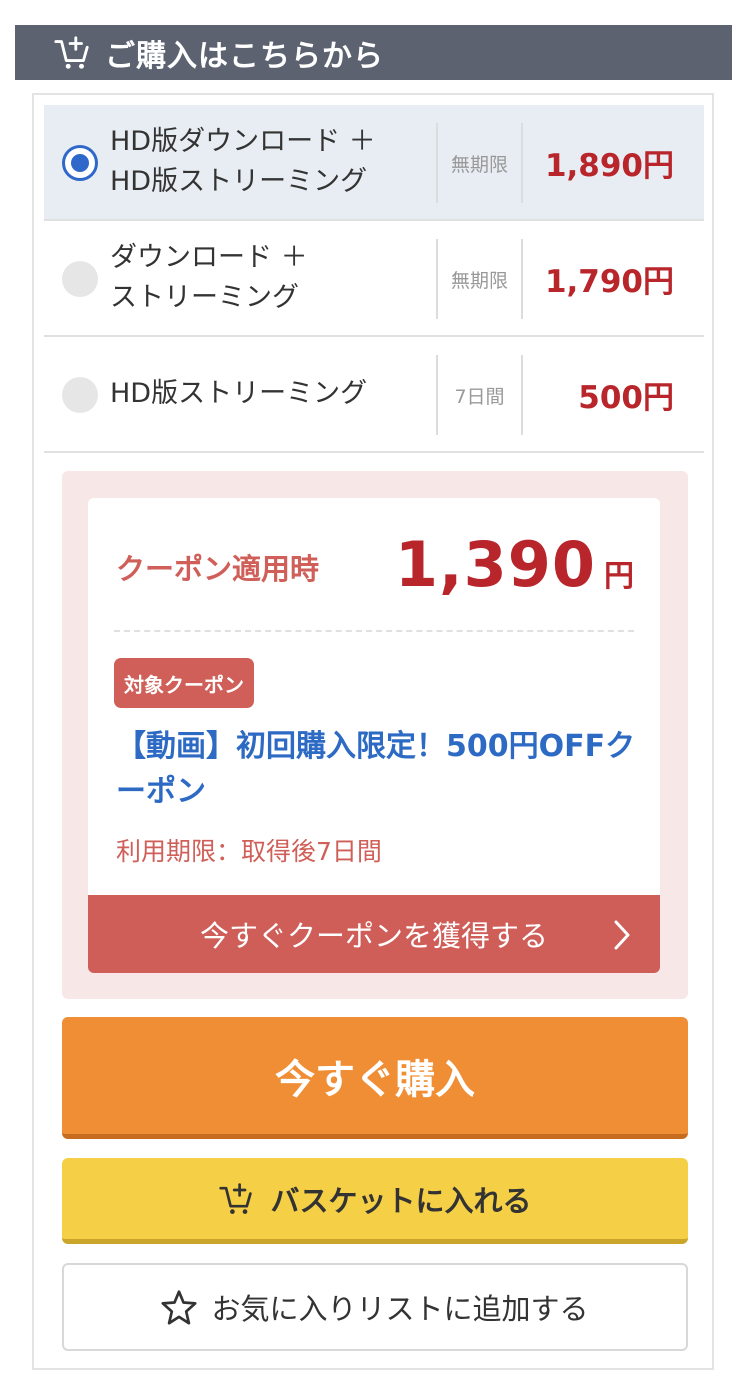 The width and height of the screenshot is (740, 1373). What do you see at coordinates (622, 935) in the screenshot?
I see `chevron-right-icon` at bounding box center [622, 935].